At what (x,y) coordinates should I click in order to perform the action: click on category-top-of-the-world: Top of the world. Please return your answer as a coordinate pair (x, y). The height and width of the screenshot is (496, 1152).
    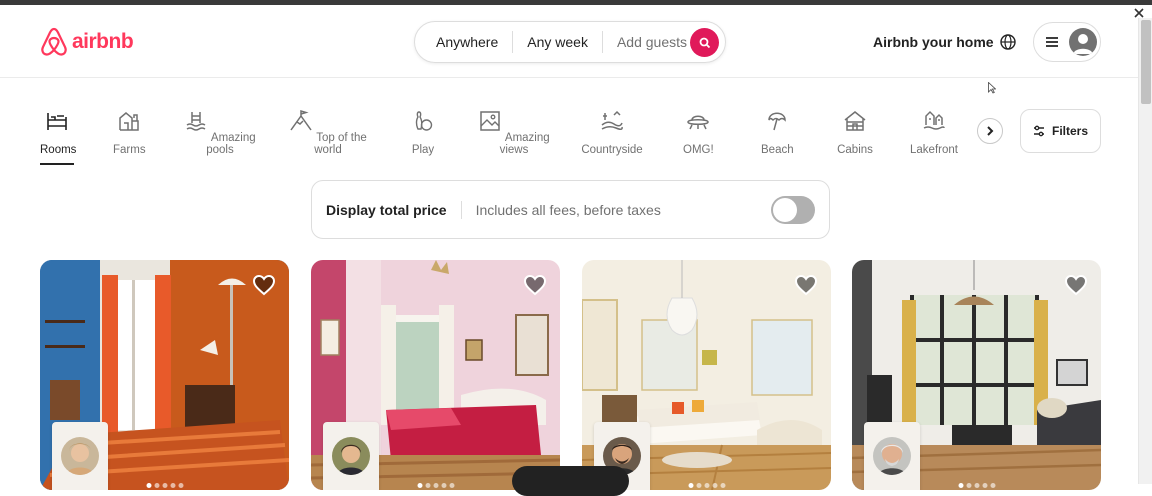
    Looking at the image, I should click on (328, 128).